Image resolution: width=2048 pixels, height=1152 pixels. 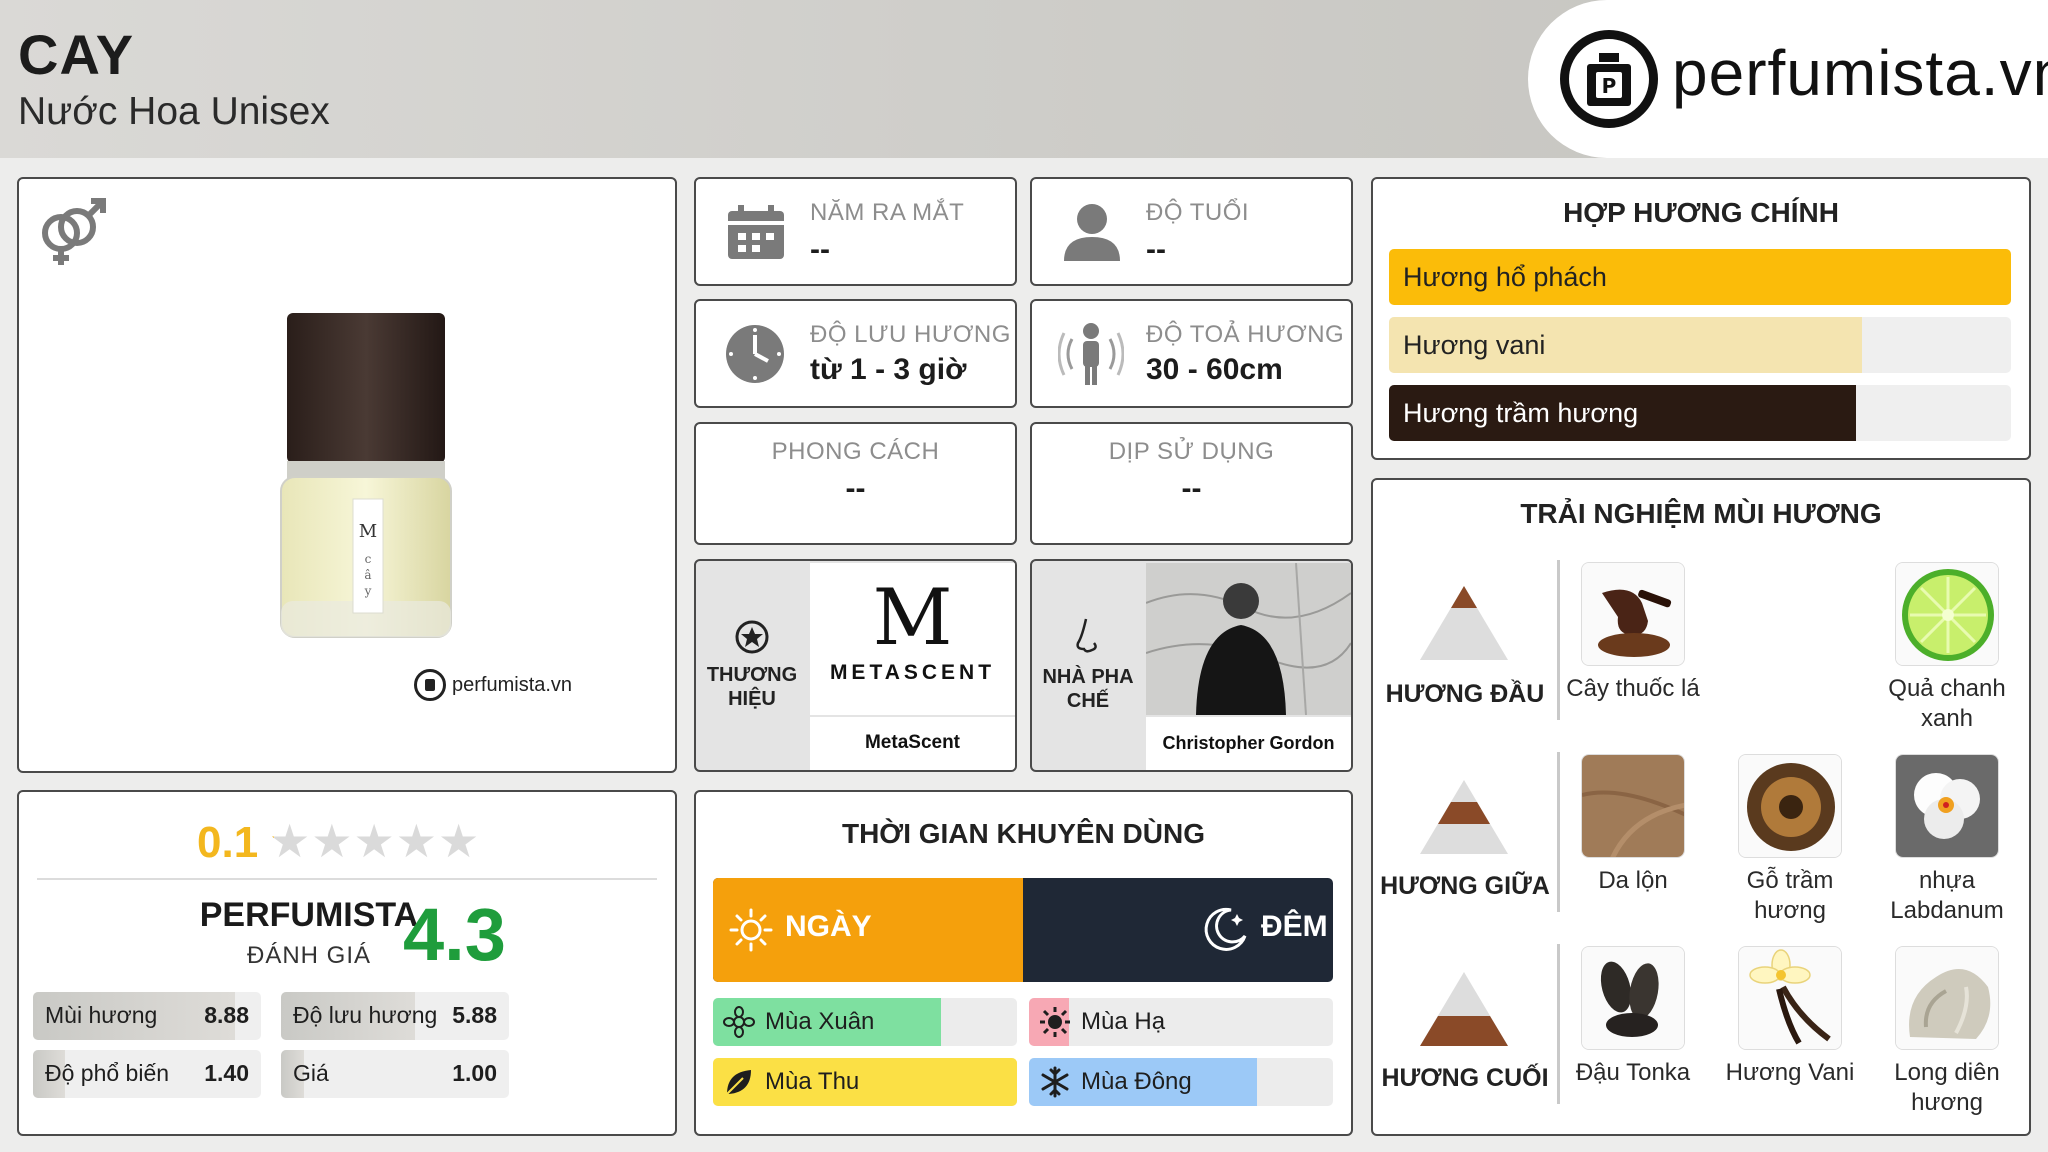 I want to click on note-tile-lime, so click(x=1947, y=614).